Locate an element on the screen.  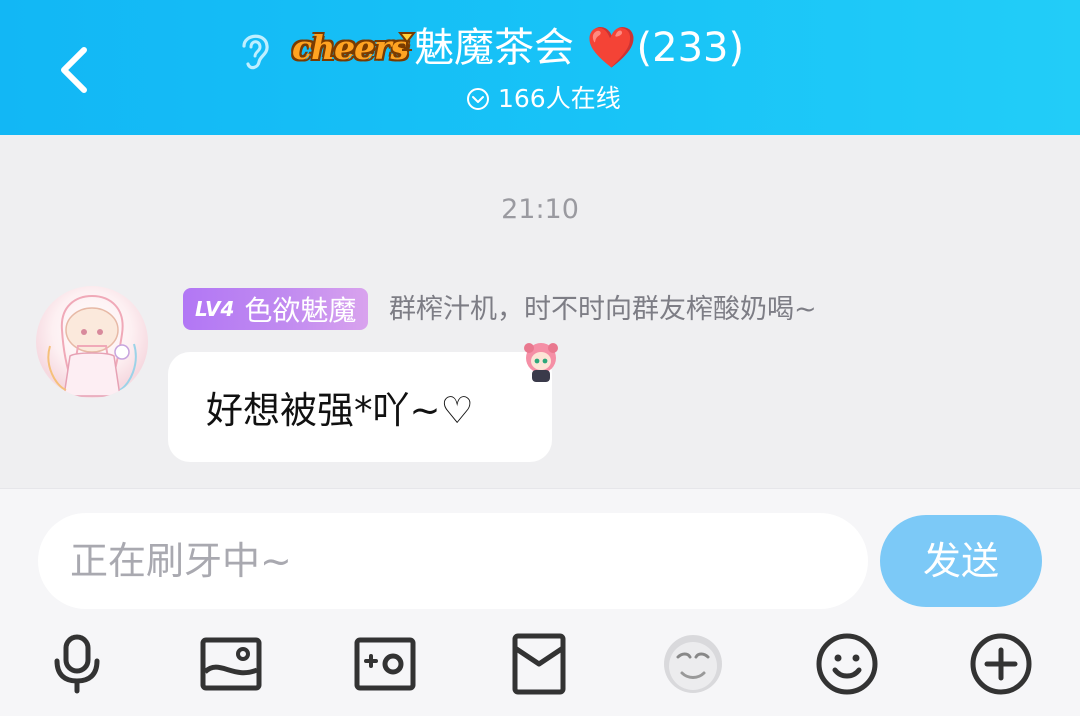
image-icon is located at coordinates (231, 664).